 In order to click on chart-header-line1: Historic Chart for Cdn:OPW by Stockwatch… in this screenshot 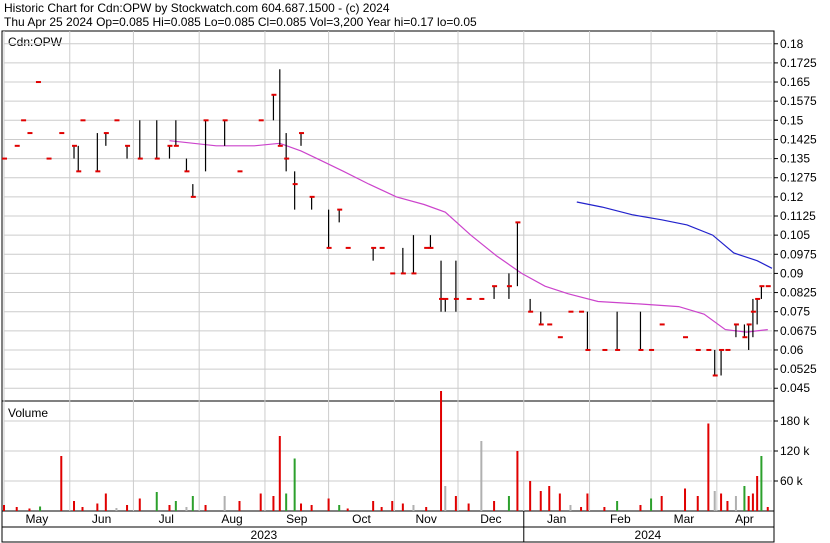, I will do `click(197, 8)`.